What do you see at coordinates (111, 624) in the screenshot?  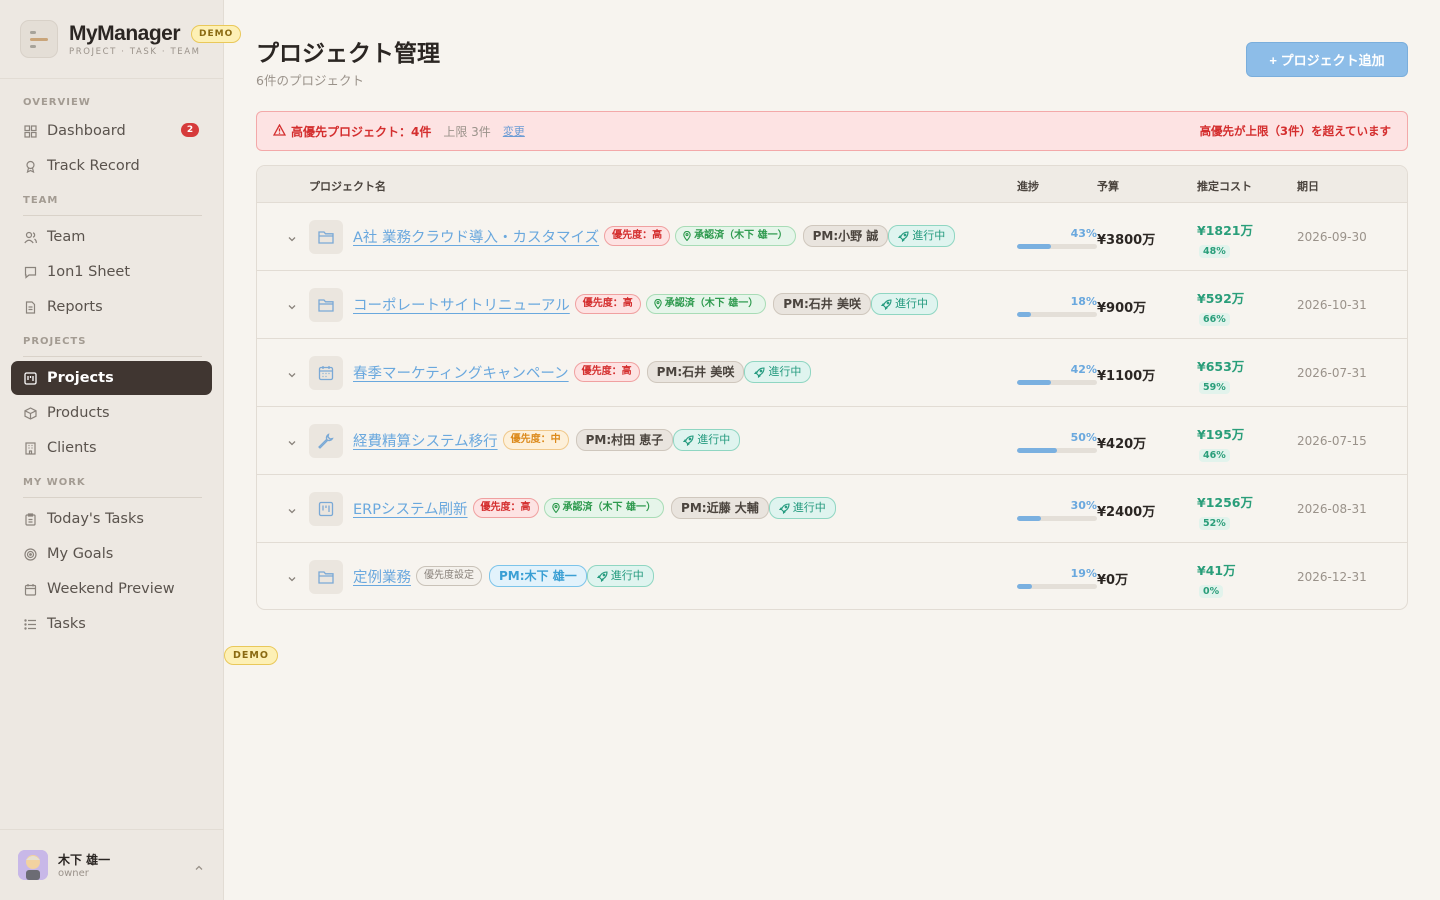 I see `sidebar-item-tasks: Tasks` at bounding box center [111, 624].